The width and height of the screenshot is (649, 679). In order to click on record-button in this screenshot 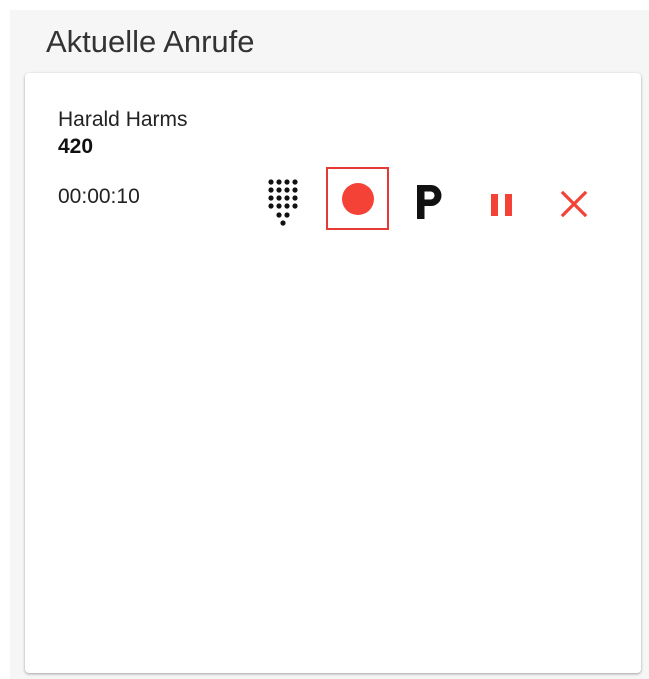, I will do `click(357, 198)`.